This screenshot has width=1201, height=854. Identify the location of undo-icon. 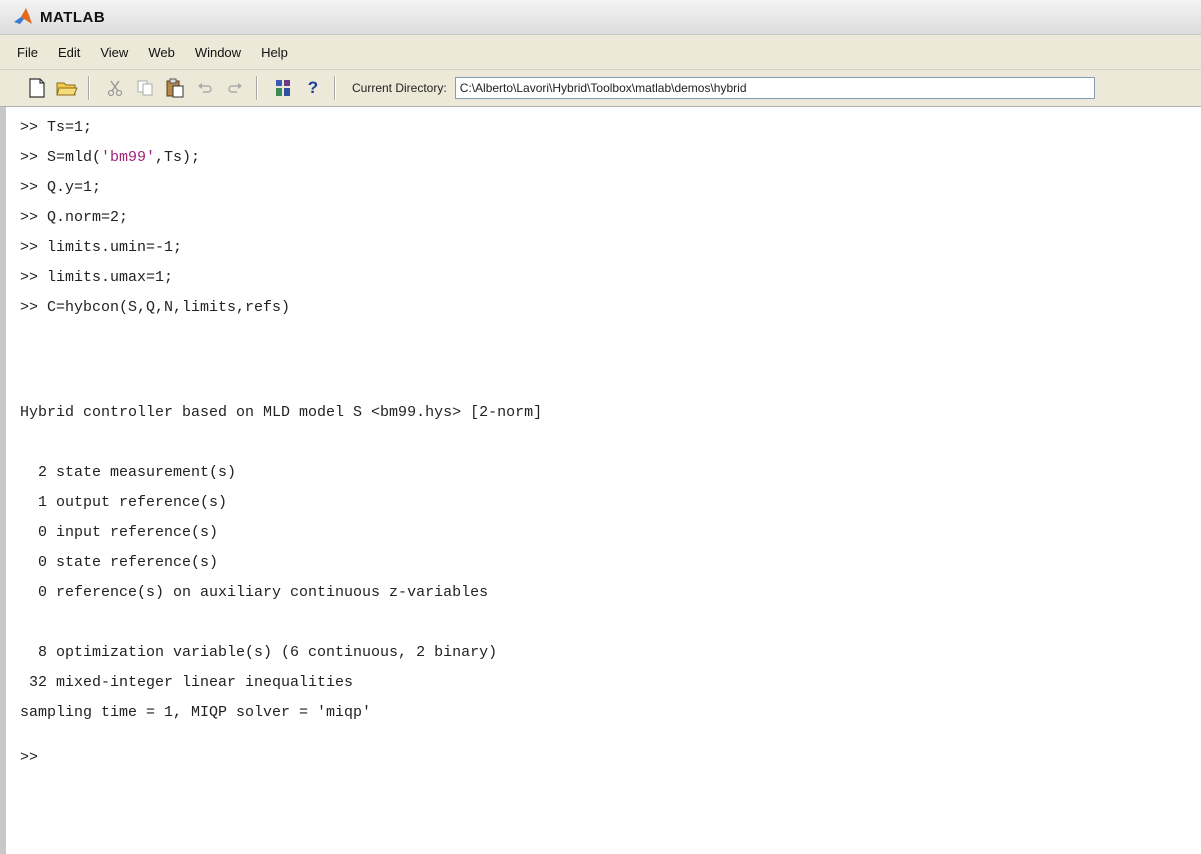
(205, 88).